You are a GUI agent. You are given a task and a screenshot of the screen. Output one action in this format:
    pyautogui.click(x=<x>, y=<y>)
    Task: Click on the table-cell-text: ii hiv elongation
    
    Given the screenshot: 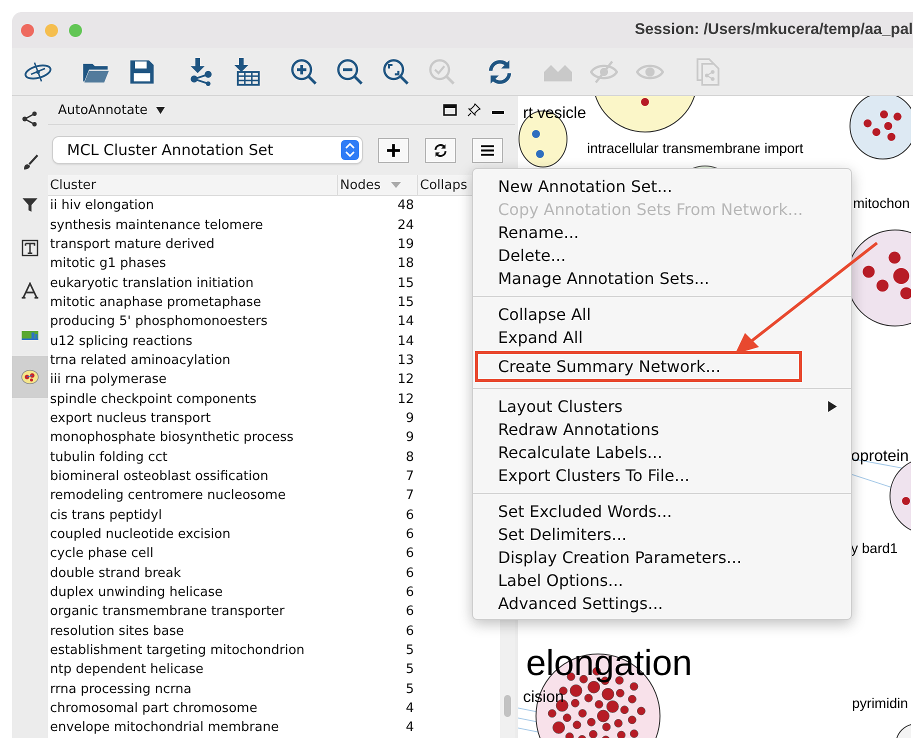 What is the action you would take?
    pyautogui.click(x=102, y=206)
    